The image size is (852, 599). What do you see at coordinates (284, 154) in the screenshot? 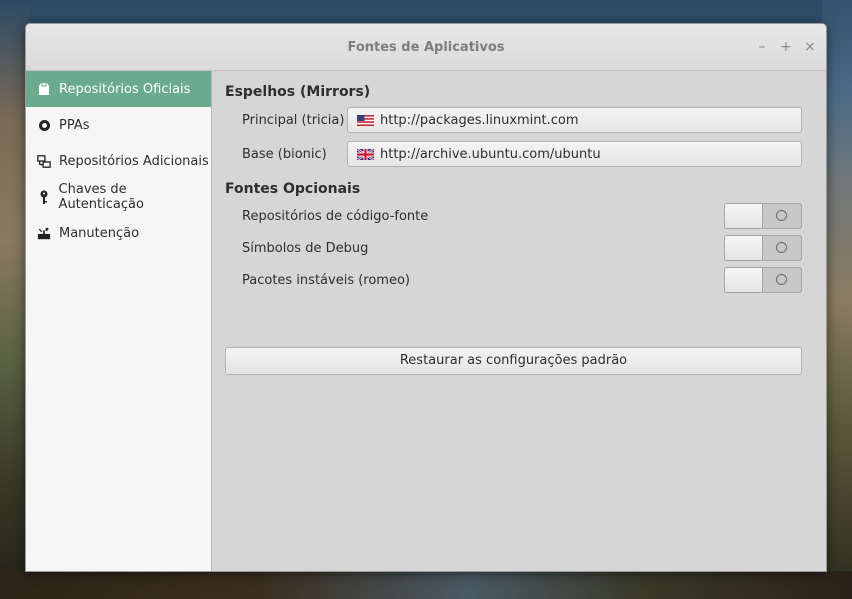
I see `base-mirror-label: Base (bionic)` at bounding box center [284, 154].